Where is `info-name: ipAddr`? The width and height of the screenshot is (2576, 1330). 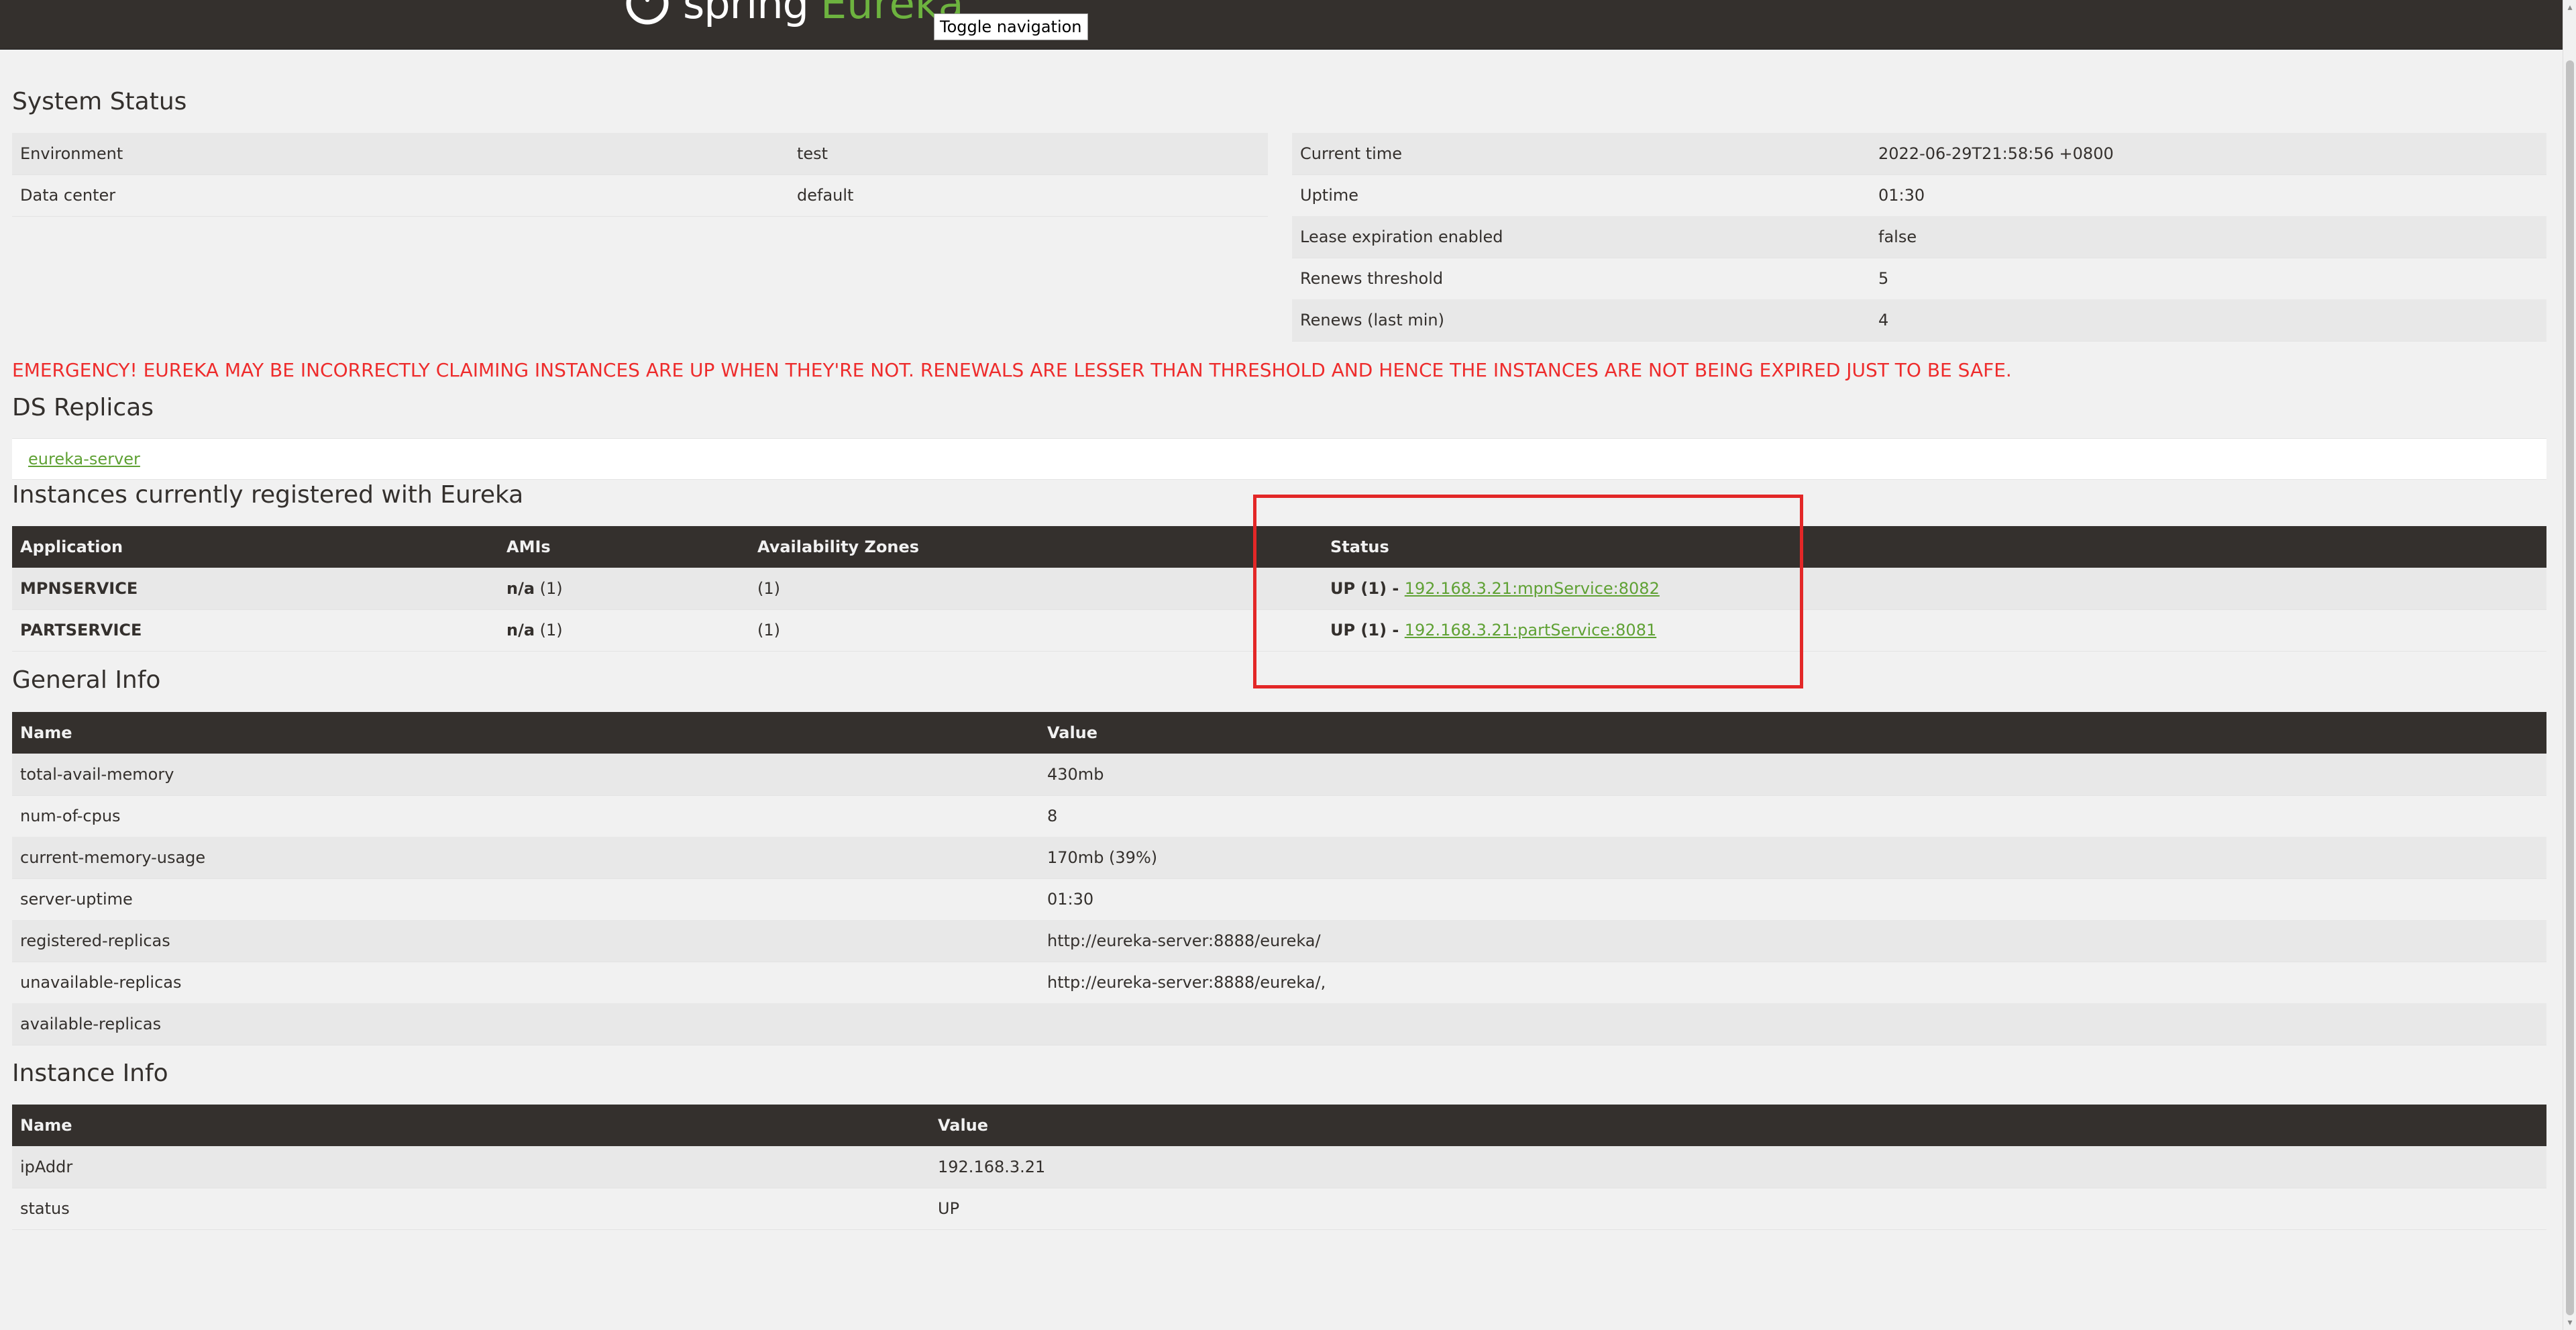 info-name: ipAddr is located at coordinates (46, 1167).